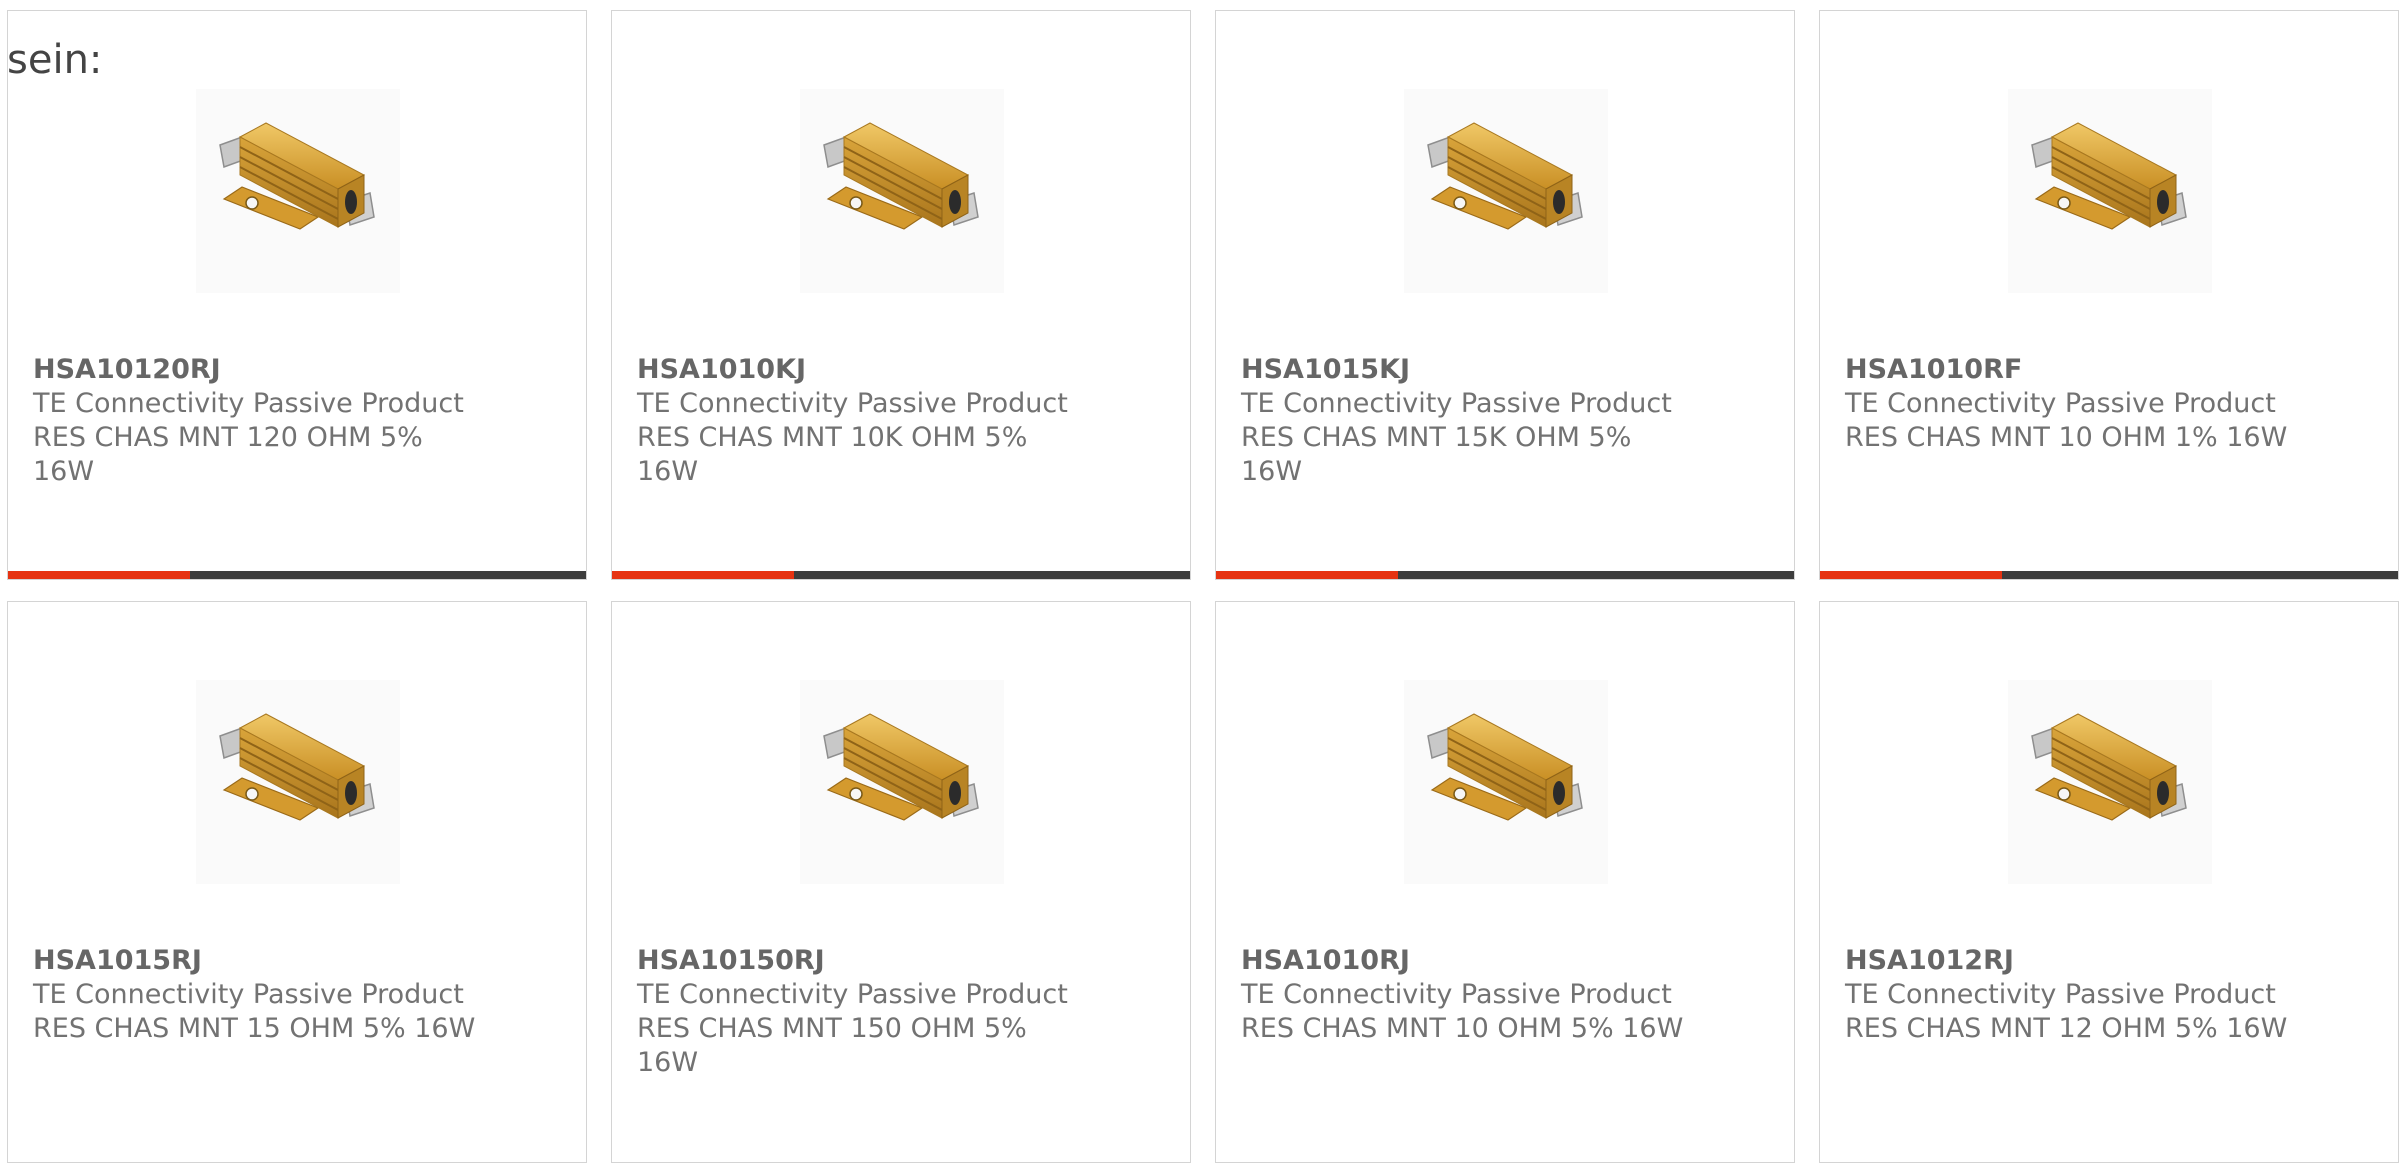  Describe the element at coordinates (117, 961) in the screenshot. I see `part-number: HSA1015RJ` at that location.